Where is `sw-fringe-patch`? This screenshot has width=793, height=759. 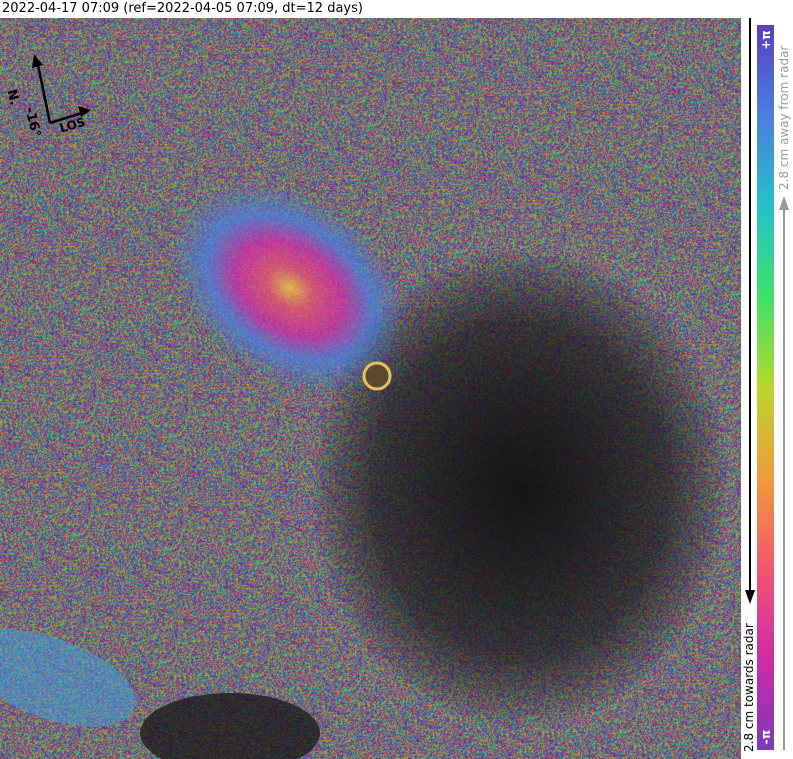
sw-fringe-patch is located at coordinates (68, 678).